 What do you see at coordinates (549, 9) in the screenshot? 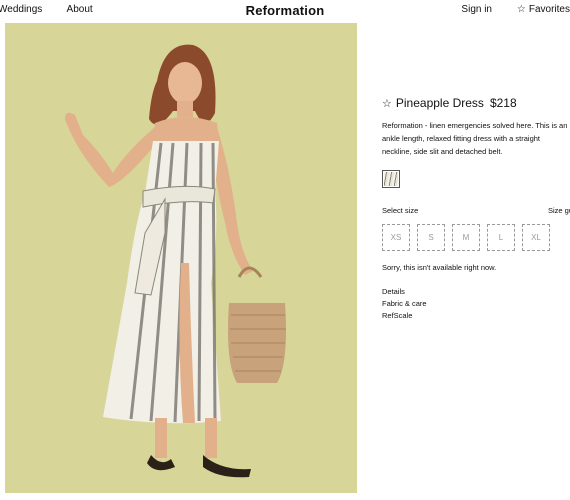
I see `favorites-label: Favorites` at bounding box center [549, 9].